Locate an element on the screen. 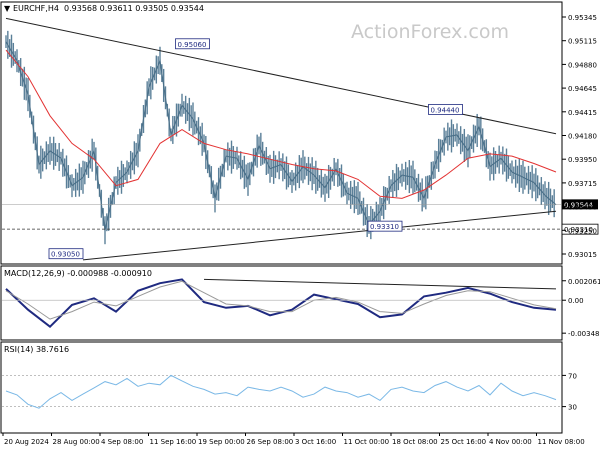 This screenshot has height=450, width=600. x-tick-label: 19 Sep 00:00 is located at coordinates (221, 442).